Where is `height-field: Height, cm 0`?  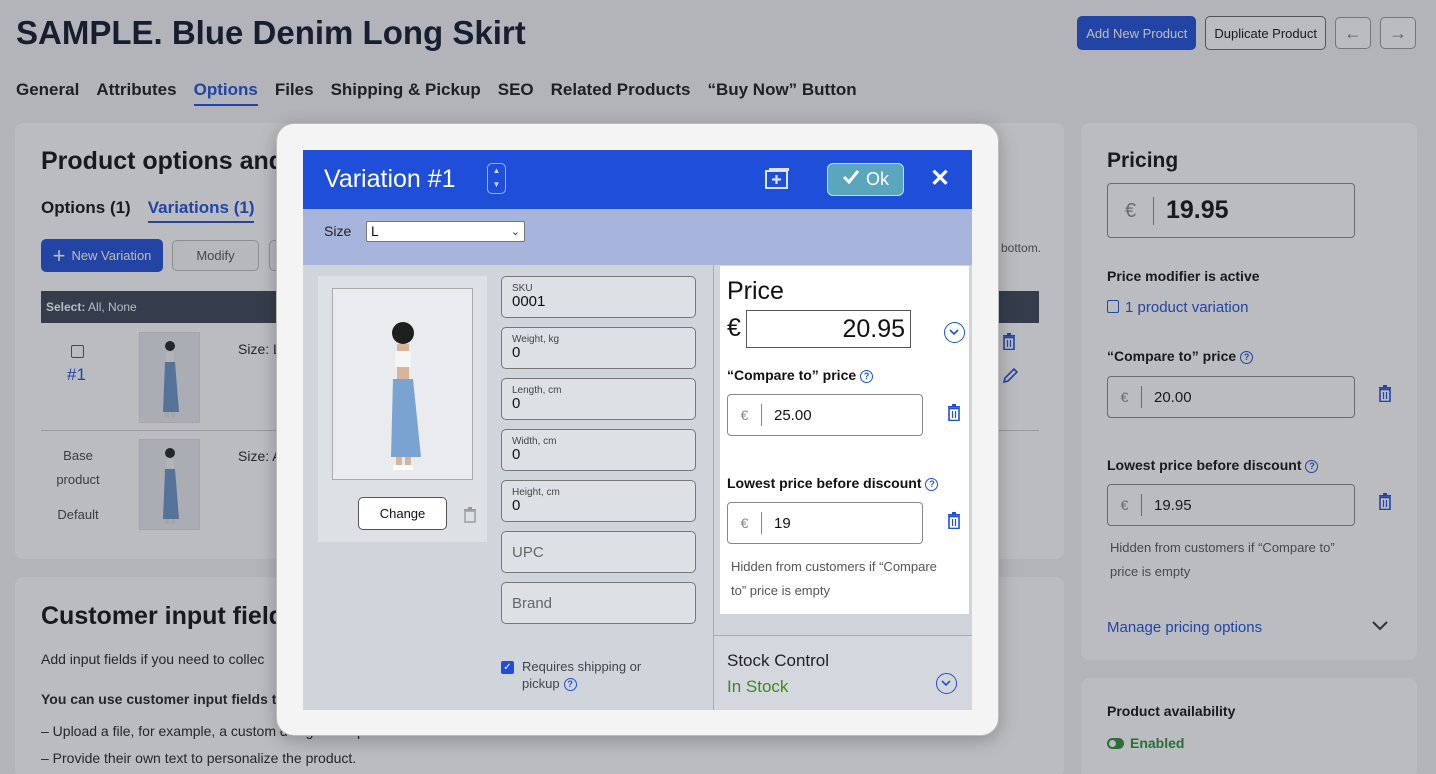 height-field: Height, cm 0 is located at coordinates (598, 501).